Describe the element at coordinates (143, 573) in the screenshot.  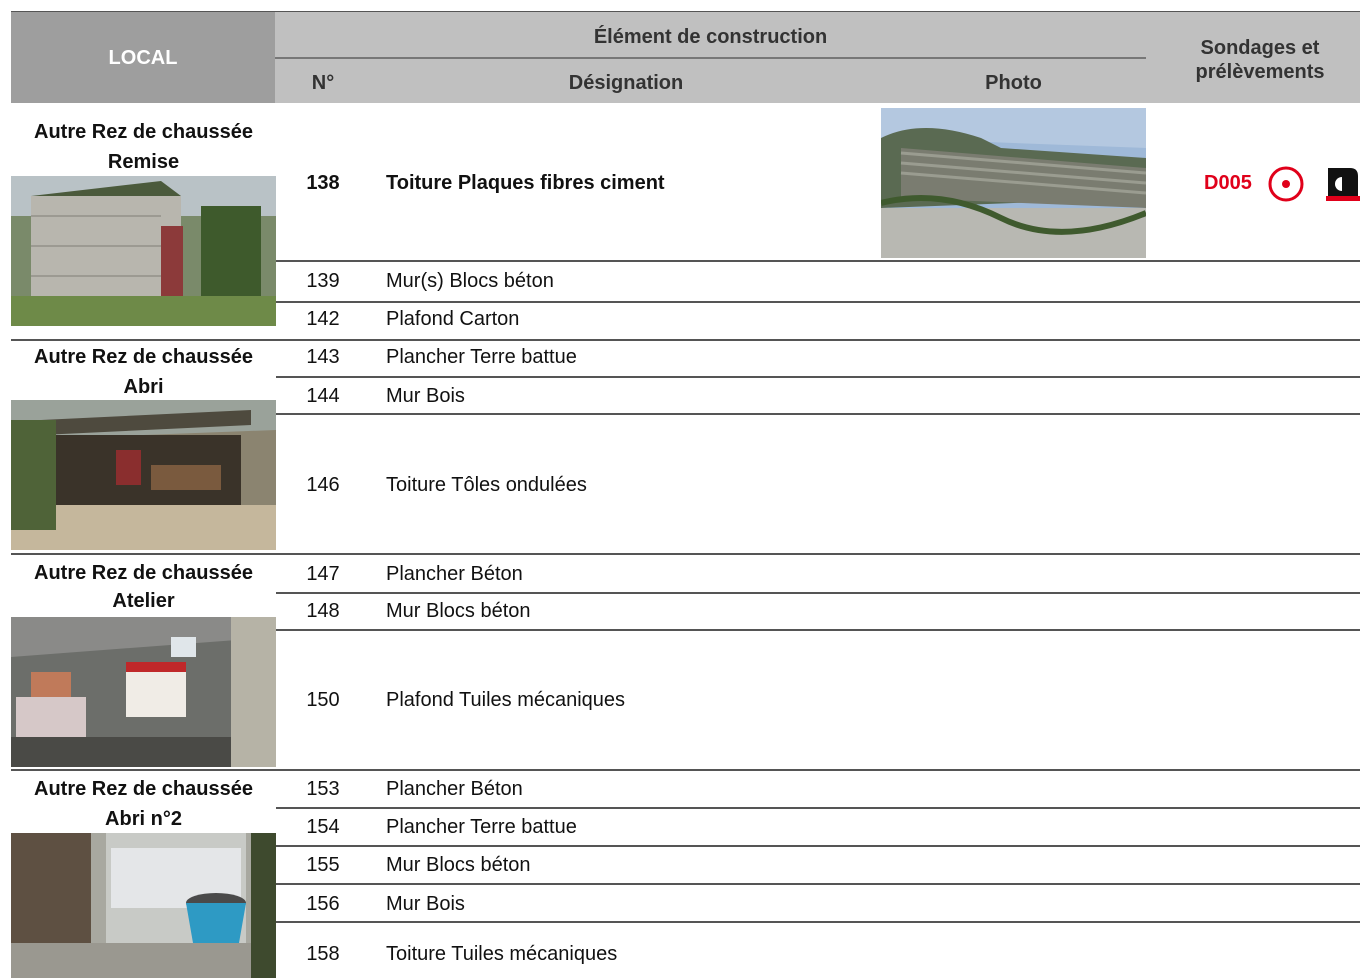
I see `local-3-line1: Autre Rez de chaussée` at that location.